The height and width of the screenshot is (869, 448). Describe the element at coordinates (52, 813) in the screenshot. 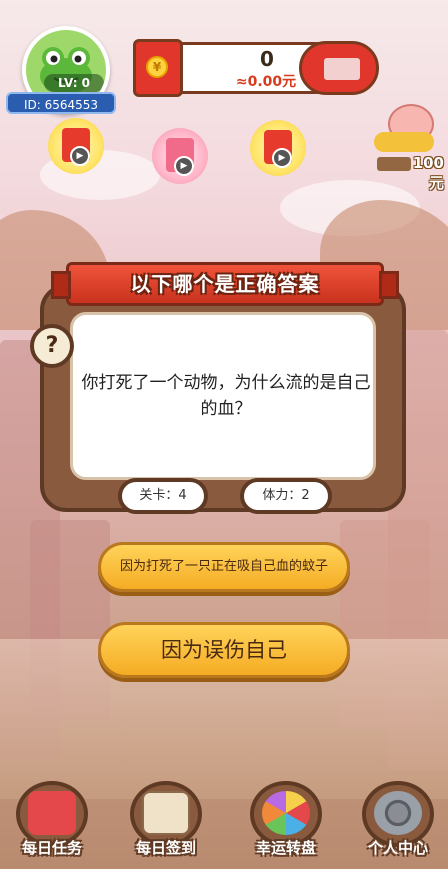

I see `red-envelope-gift-icon` at that location.